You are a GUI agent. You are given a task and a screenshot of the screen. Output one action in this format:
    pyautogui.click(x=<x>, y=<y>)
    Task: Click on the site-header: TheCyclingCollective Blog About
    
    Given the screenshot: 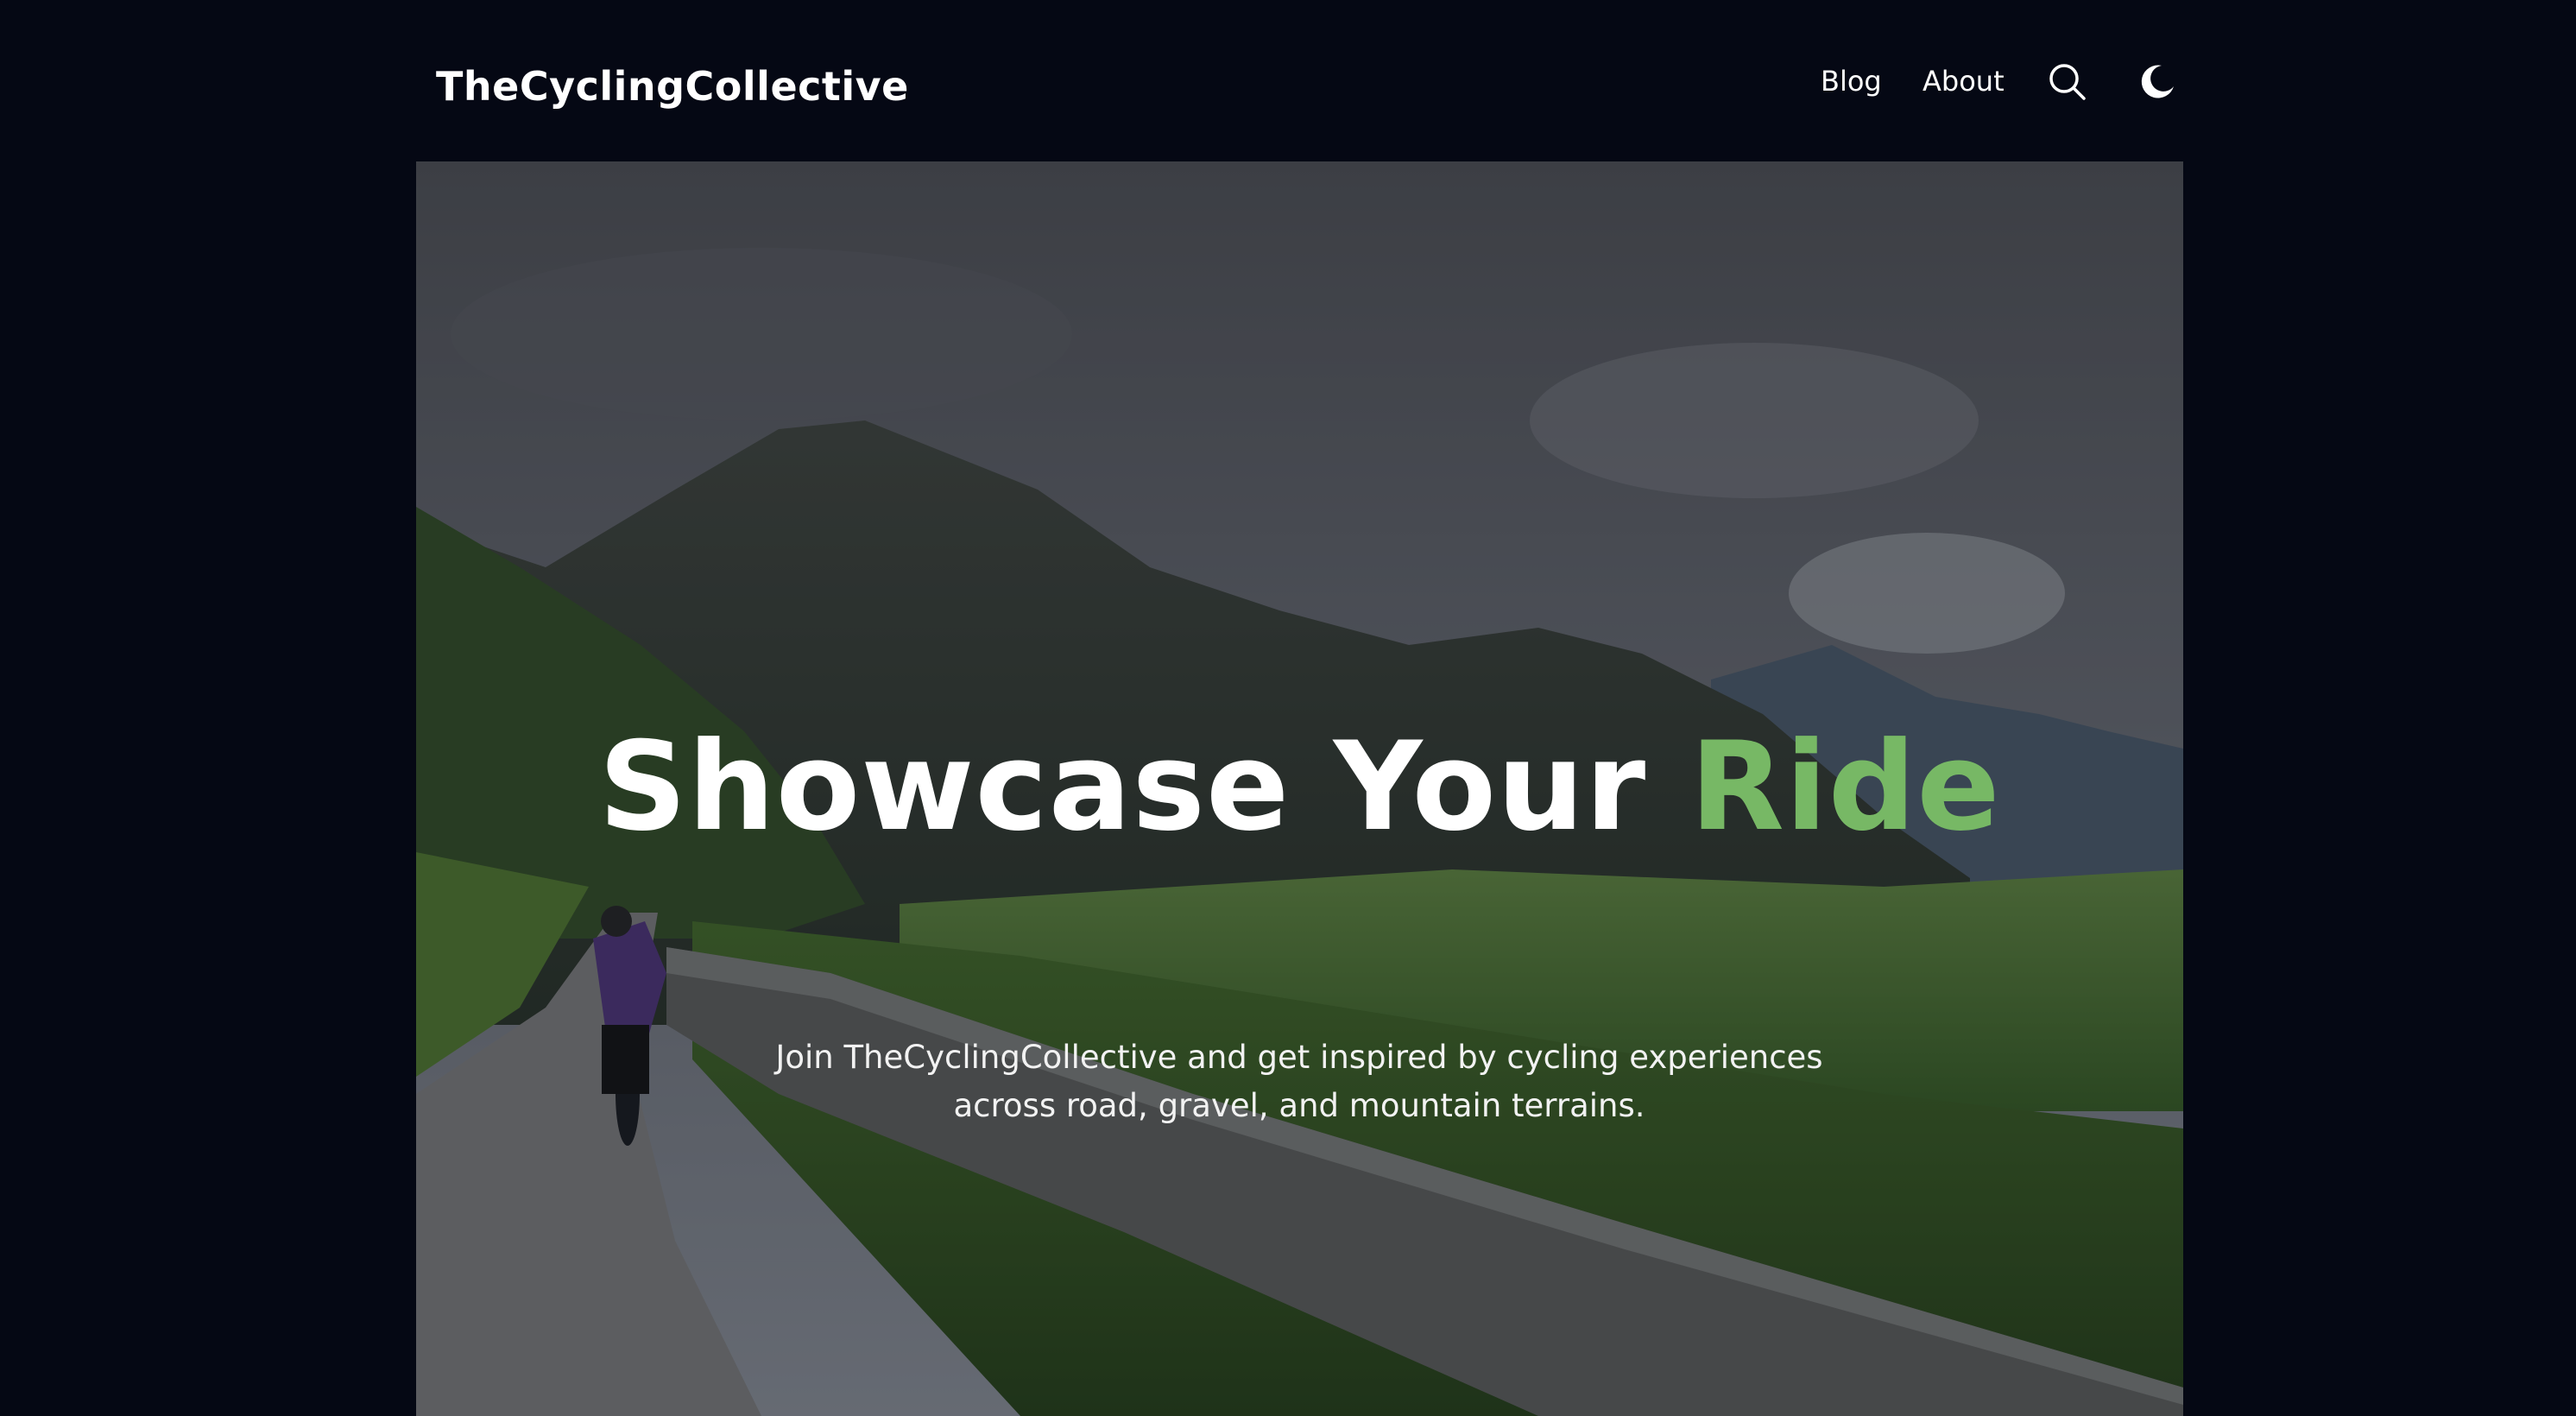 What is the action you would take?
    pyautogui.click(x=1288, y=80)
    